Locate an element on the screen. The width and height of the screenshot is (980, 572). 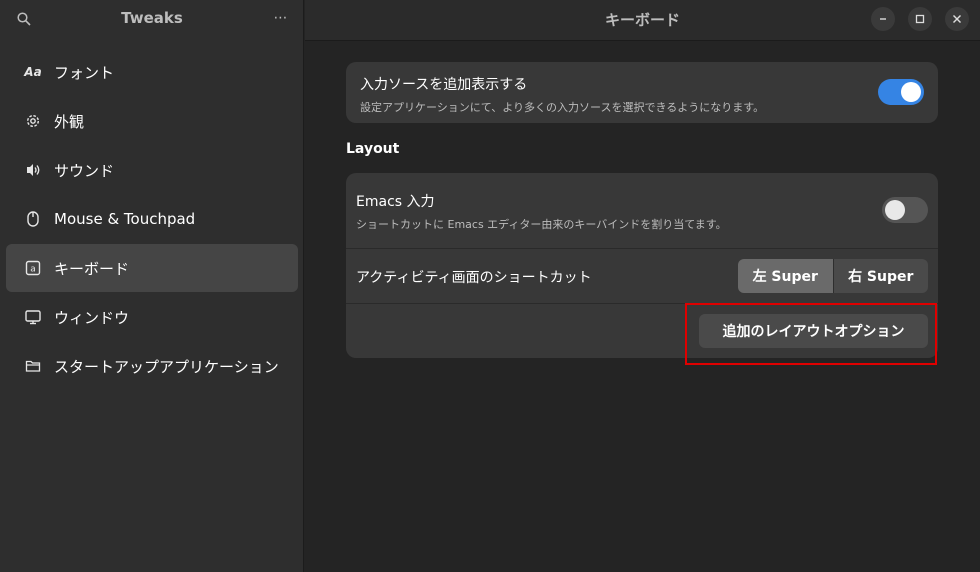
overview-shortcut-title: アクティビティ画面のショートカット is located at coordinates (474, 278).